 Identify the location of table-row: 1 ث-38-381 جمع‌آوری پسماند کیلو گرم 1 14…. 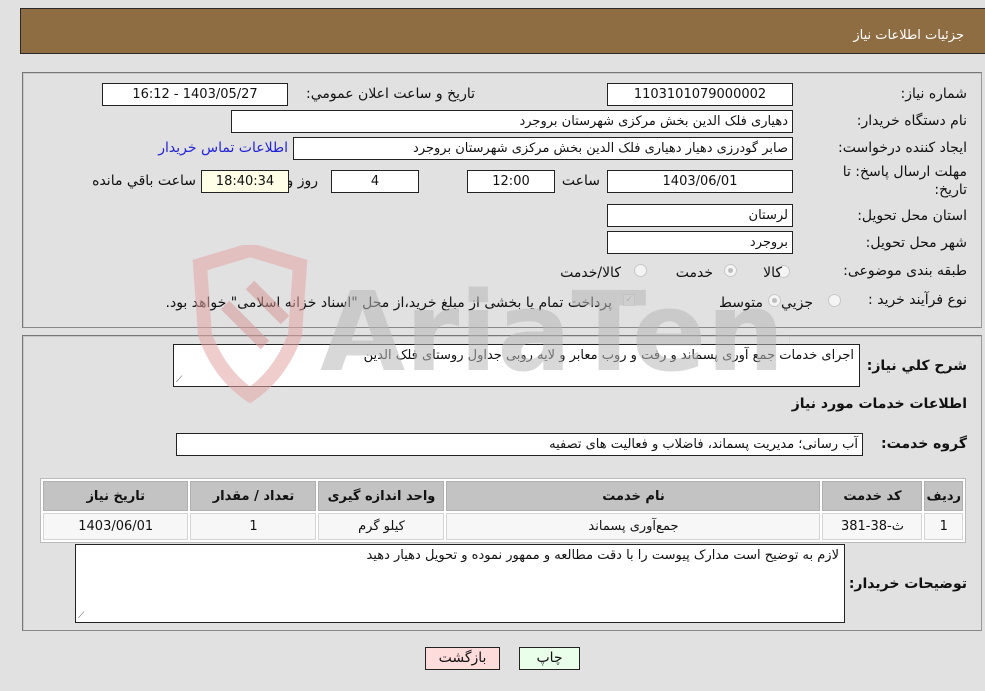
(503, 526).